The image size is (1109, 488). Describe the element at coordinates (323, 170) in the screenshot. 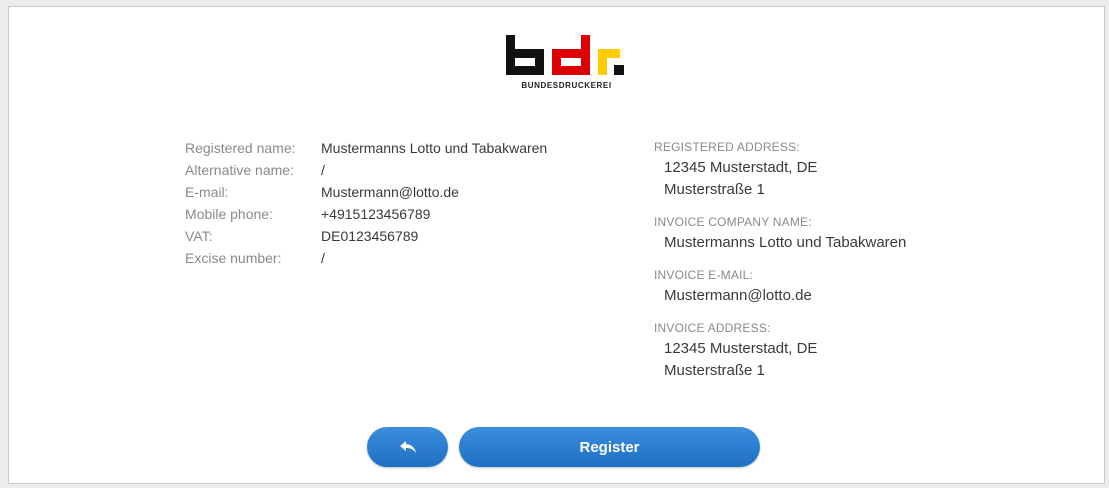

I see `alternative-name-value: /` at that location.